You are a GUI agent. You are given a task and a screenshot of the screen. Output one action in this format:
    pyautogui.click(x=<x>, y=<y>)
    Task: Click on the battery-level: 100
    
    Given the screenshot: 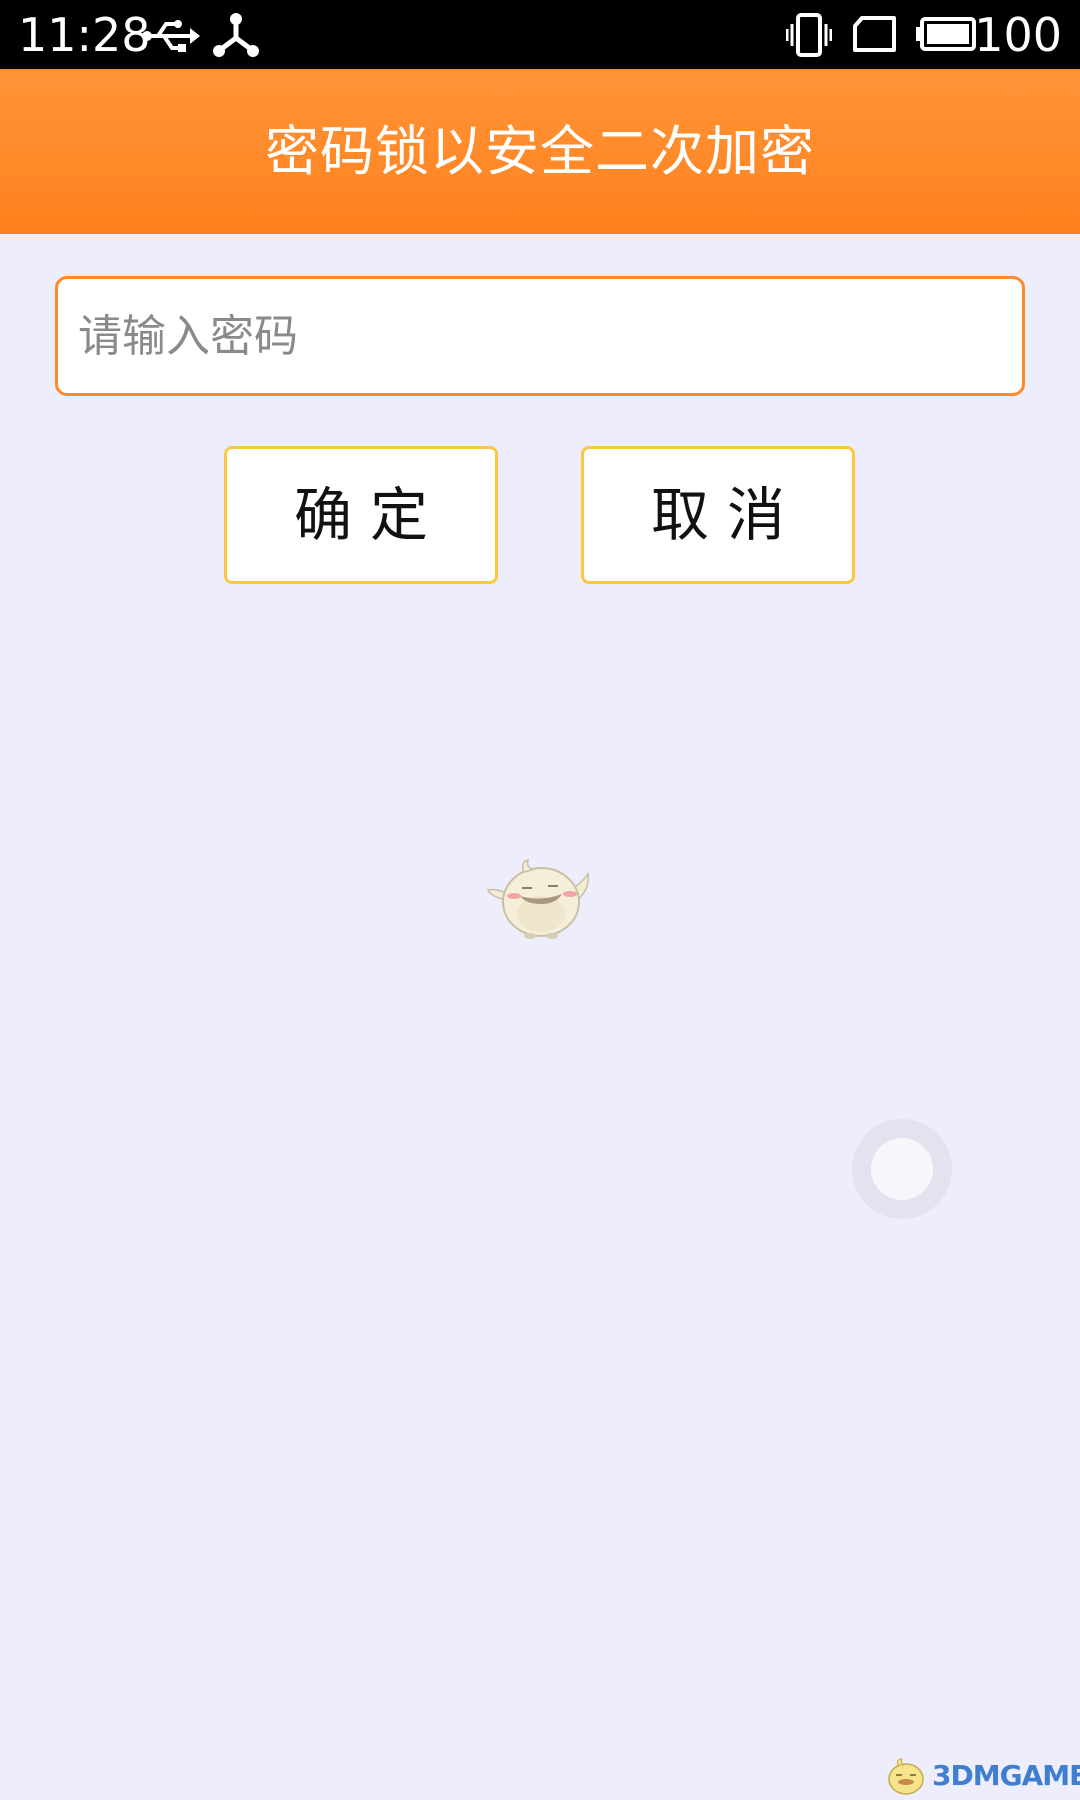 What is the action you would take?
    pyautogui.click(x=1018, y=35)
    